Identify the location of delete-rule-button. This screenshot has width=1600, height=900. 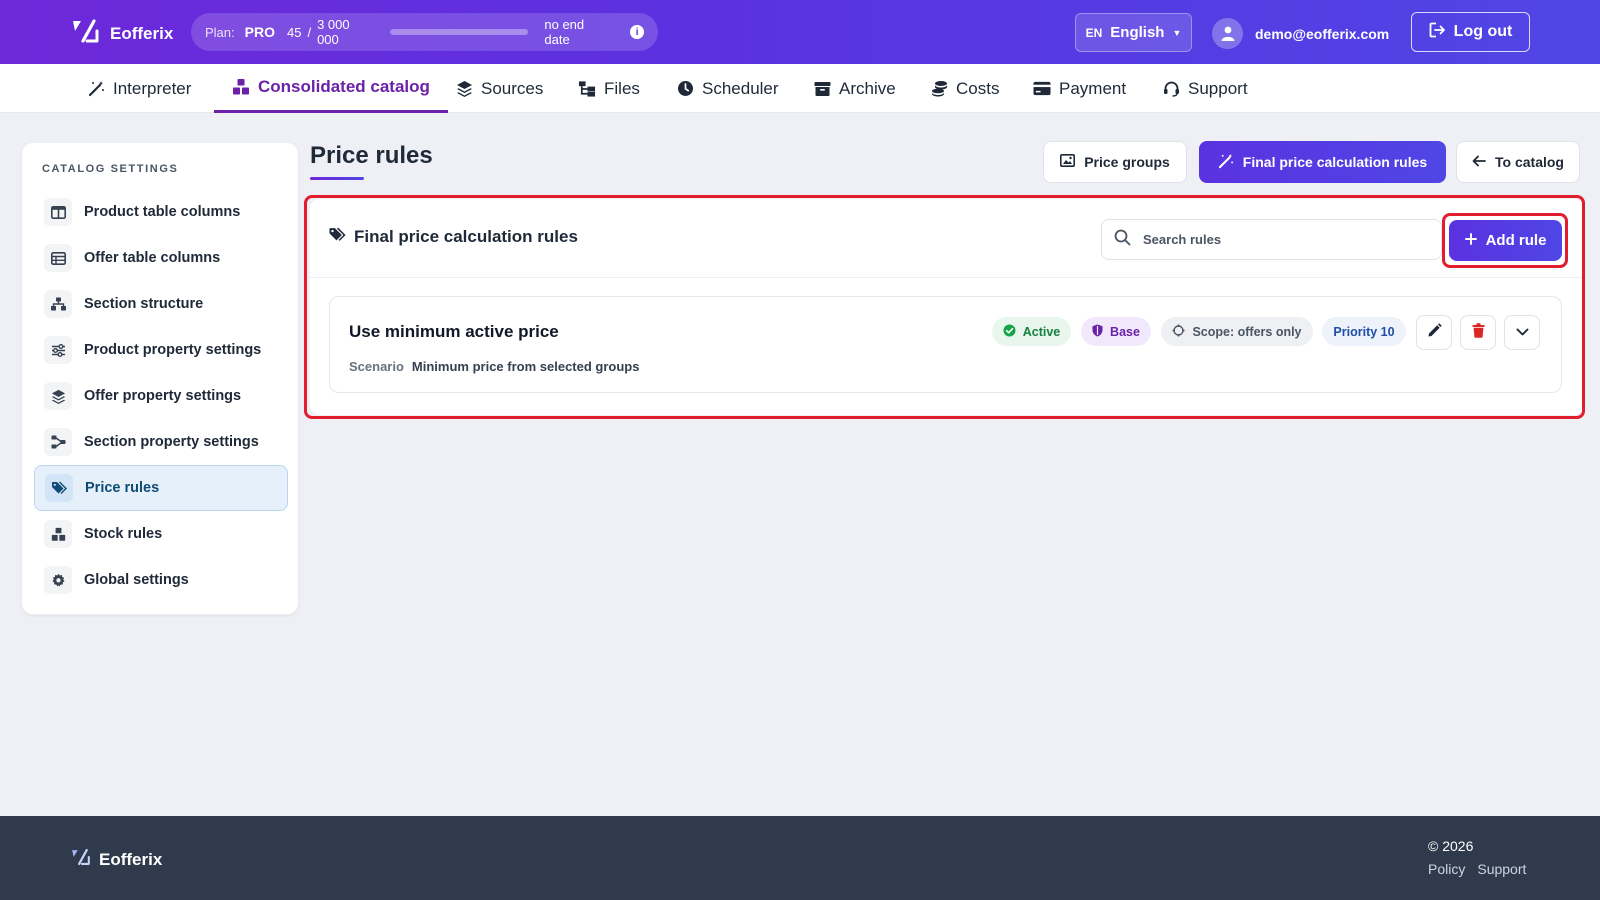
(1478, 332).